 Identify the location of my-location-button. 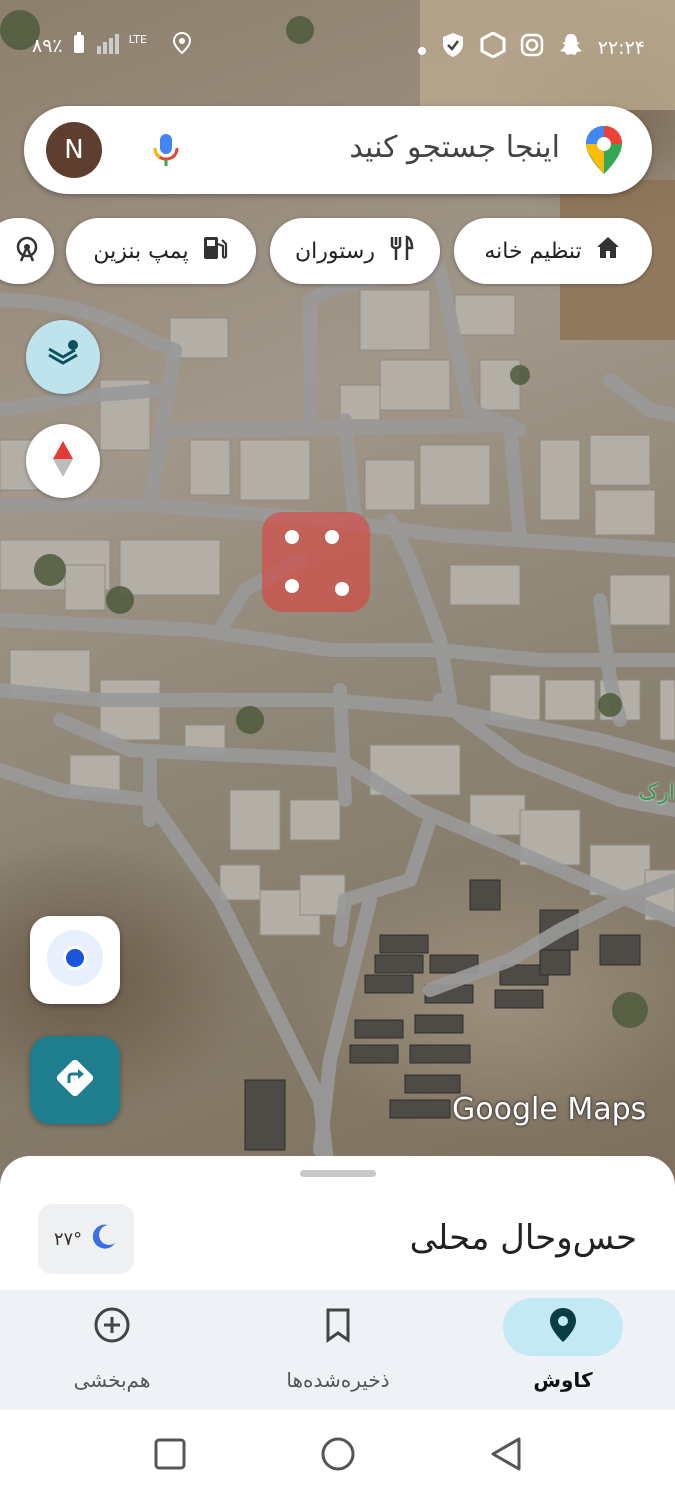
(75, 960).